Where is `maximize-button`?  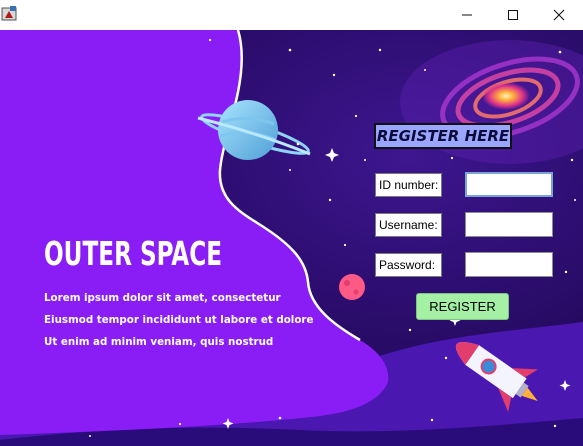 maximize-button is located at coordinates (513, 15).